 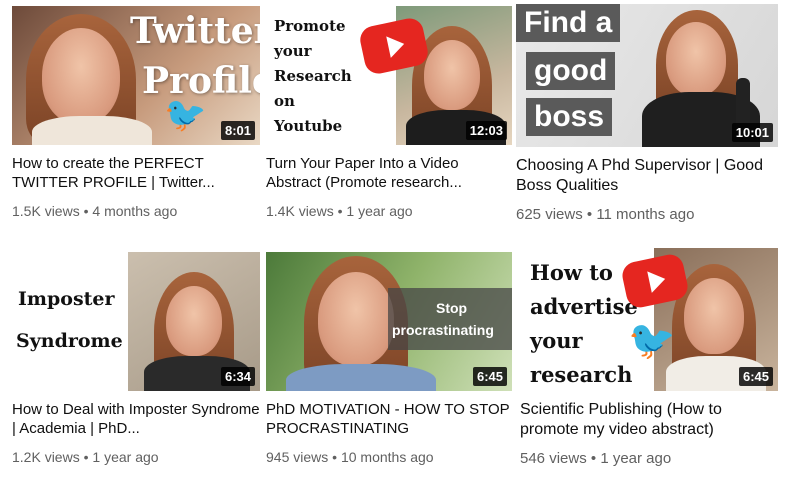 What do you see at coordinates (313, 76) in the screenshot?
I see `thumbnail-overlay-text: Promote your Research on Youtube` at bounding box center [313, 76].